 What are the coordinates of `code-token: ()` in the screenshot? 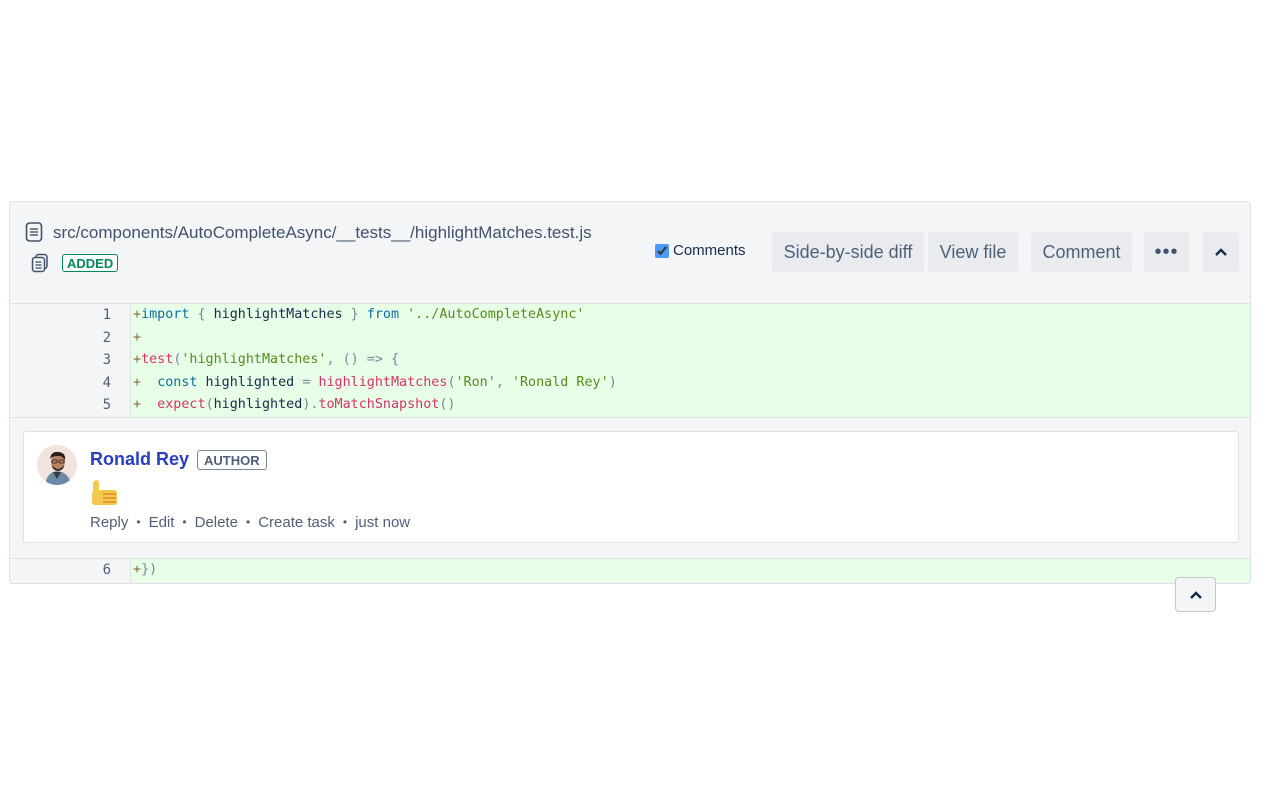 It's located at (447, 405).